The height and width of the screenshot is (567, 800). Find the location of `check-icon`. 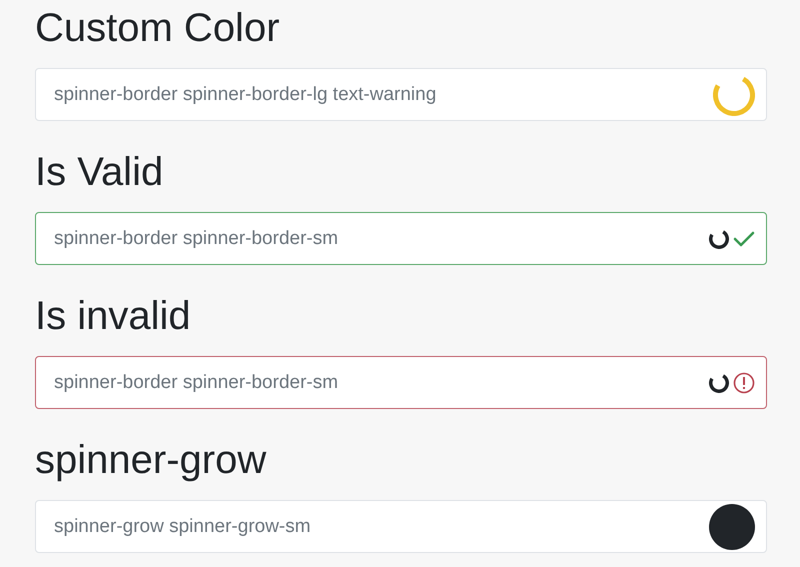

check-icon is located at coordinates (744, 239).